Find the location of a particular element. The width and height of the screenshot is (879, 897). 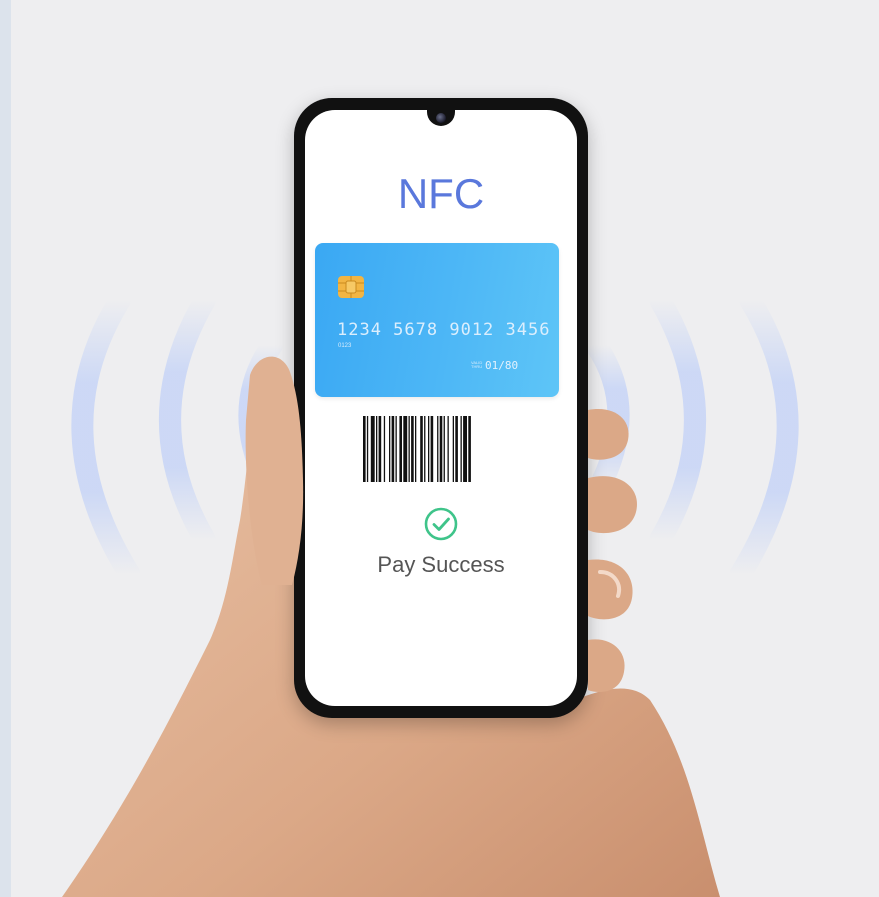

front-camera-notch is located at coordinates (441, 118).